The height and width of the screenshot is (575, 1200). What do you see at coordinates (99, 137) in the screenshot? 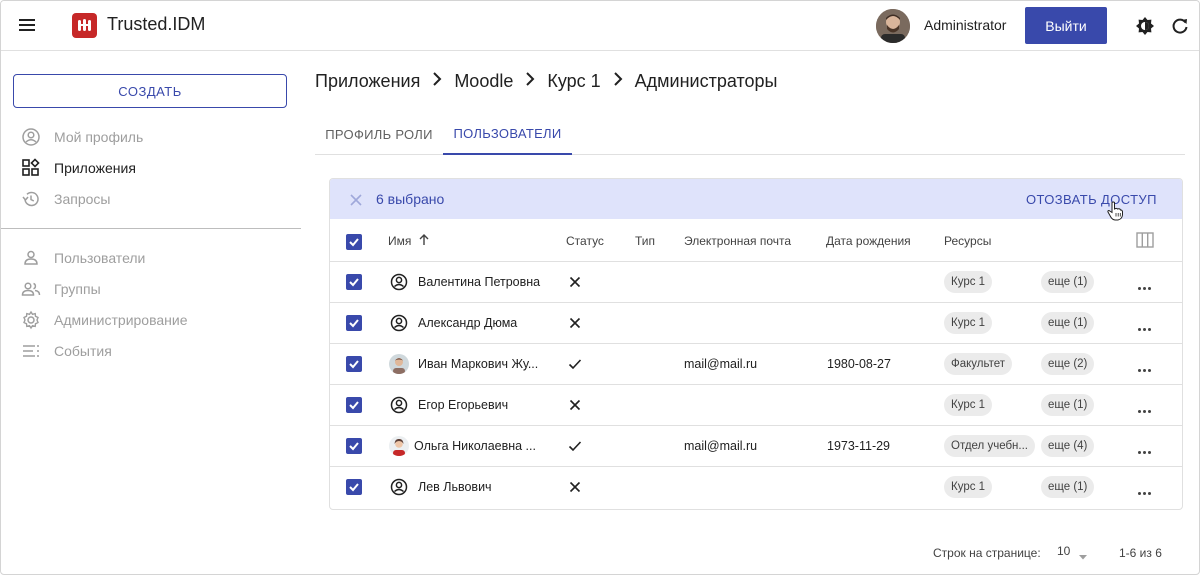
I see `sidebar-item-label: Мой профиль` at bounding box center [99, 137].